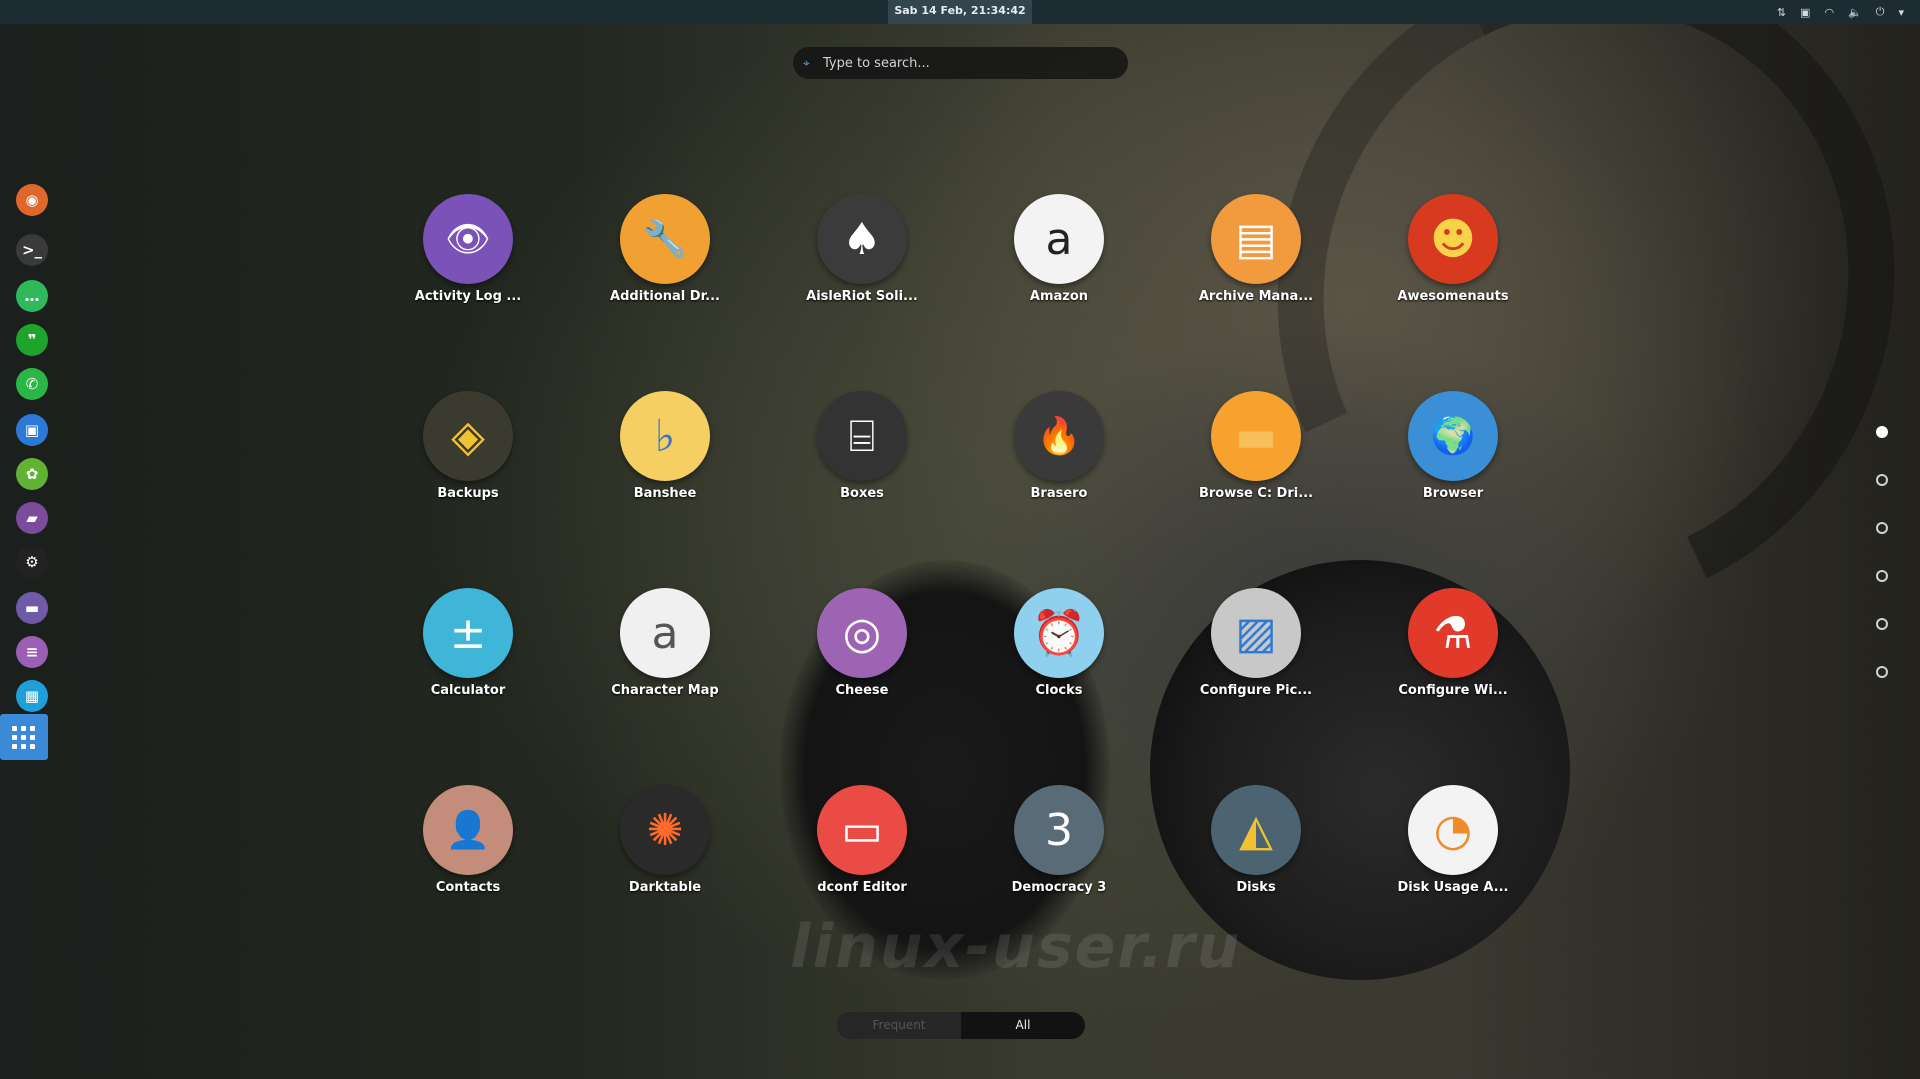  What do you see at coordinates (665, 239) in the screenshot?
I see `wrench-icon: 🔧` at bounding box center [665, 239].